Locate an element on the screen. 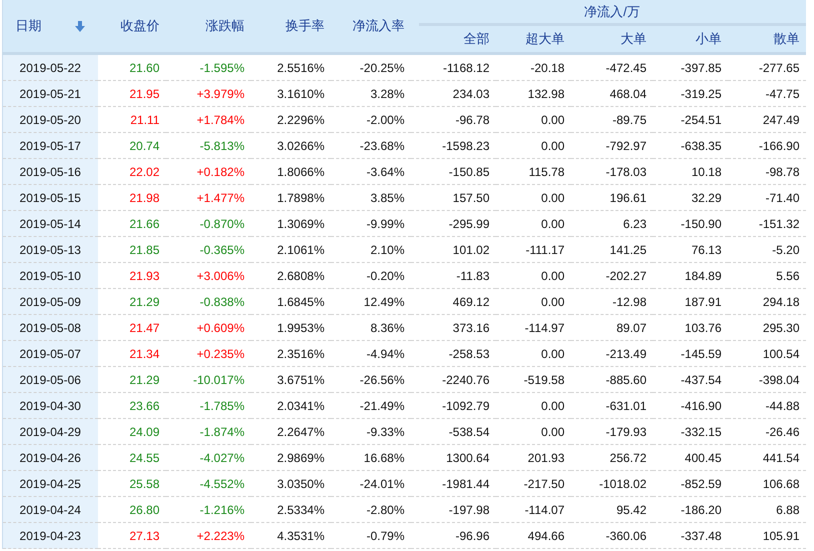 This screenshot has height=551, width=814. table-cell: -20.18 is located at coordinates (533, 67).